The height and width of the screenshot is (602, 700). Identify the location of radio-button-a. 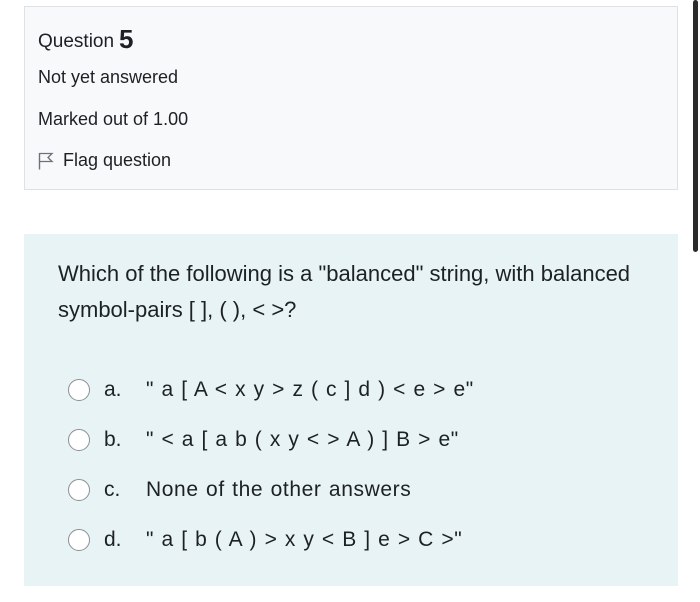
(79, 390).